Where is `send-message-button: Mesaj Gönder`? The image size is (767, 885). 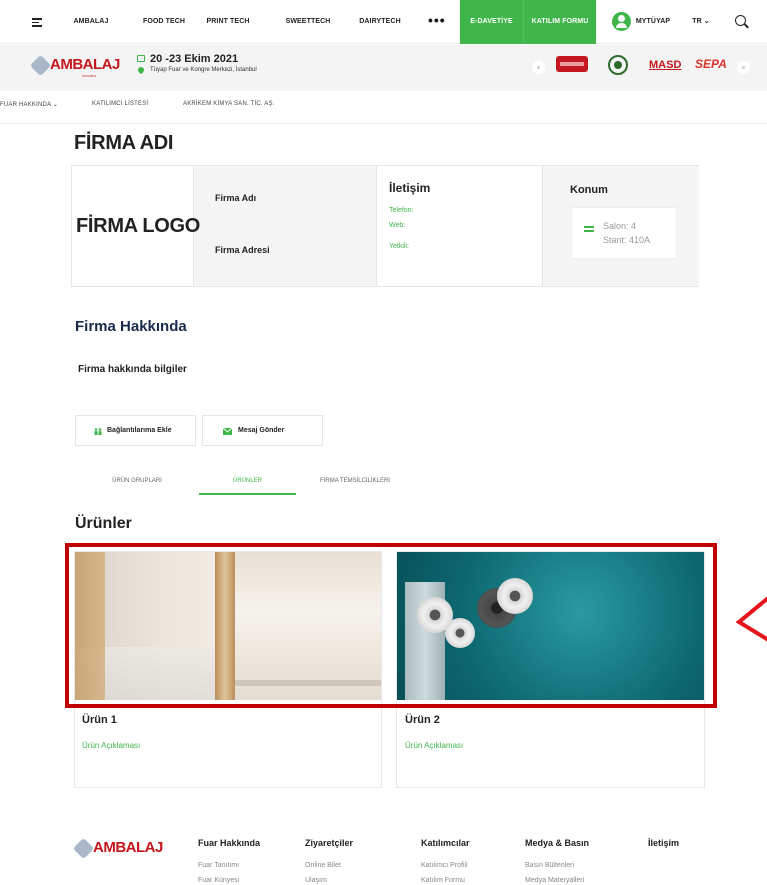 send-message-button: Mesaj Gönder is located at coordinates (262, 430).